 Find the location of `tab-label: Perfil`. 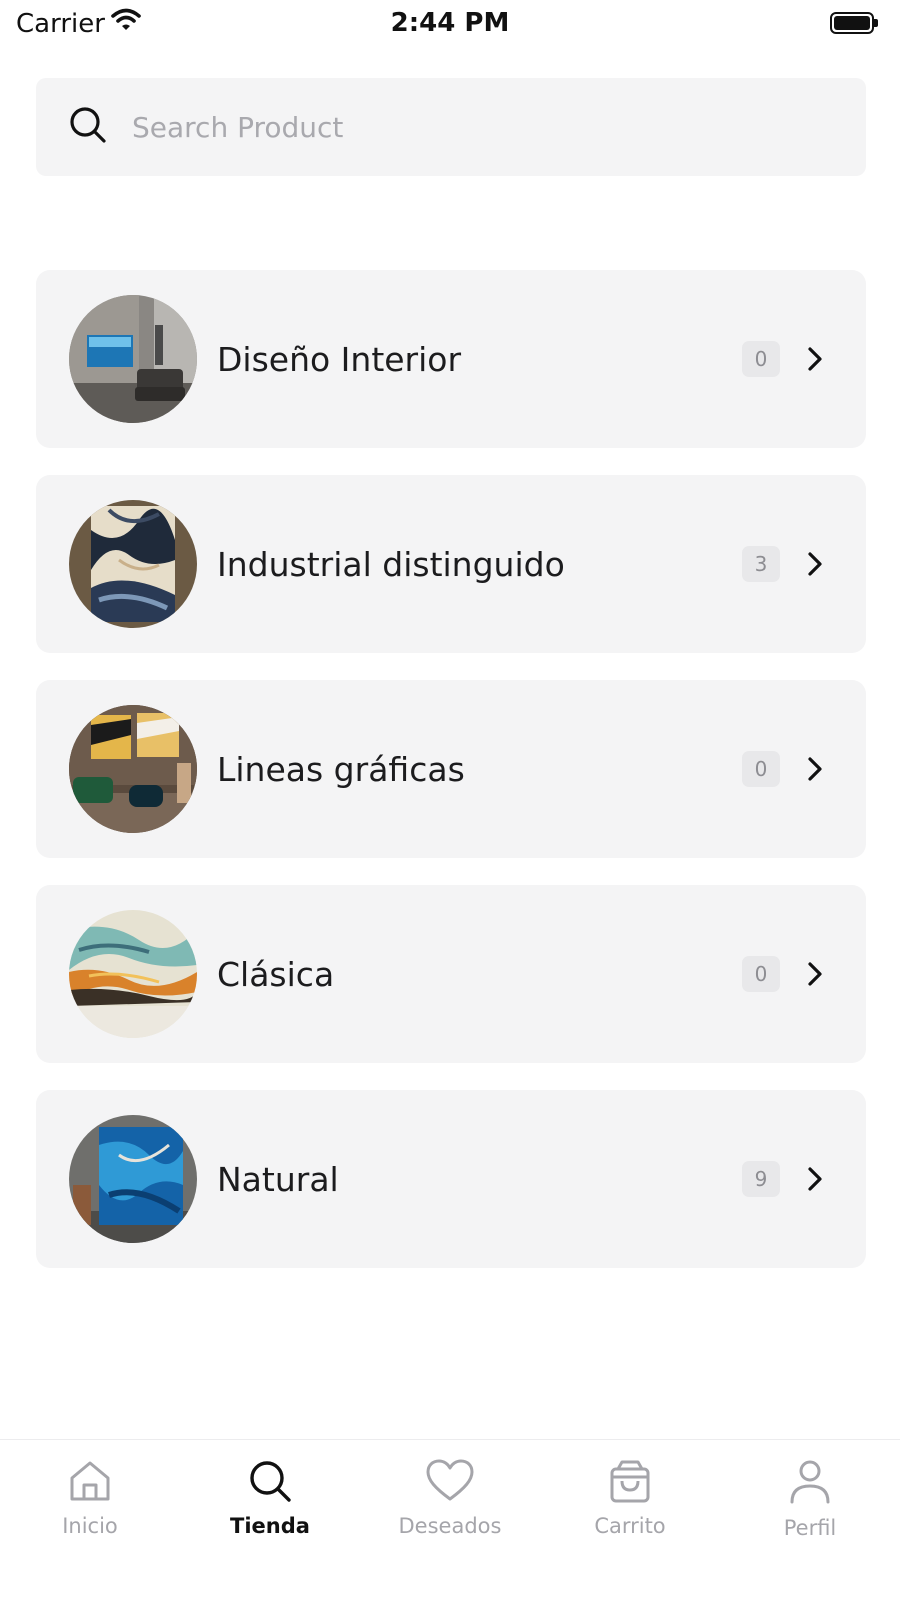

tab-label: Perfil is located at coordinates (810, 1528).